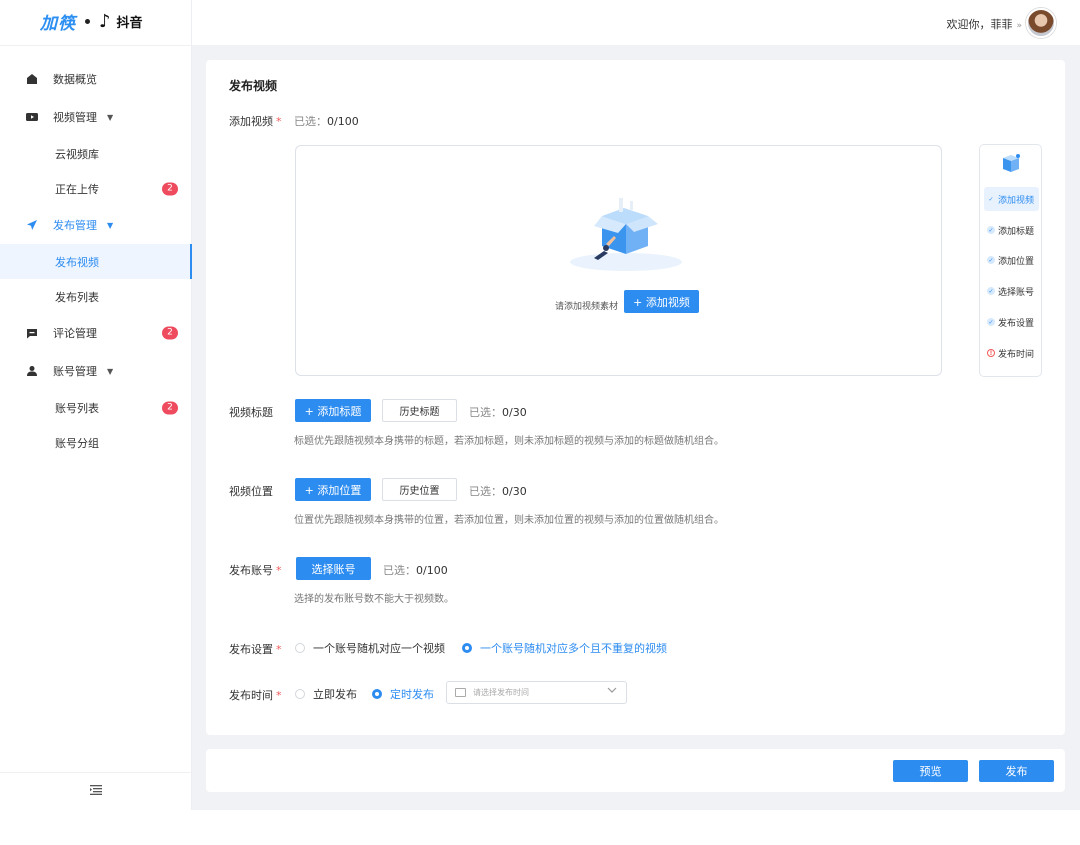 The width and height of the screenshot is (1080, 845). I want to click on sidebar-item-label: 视频管理, so click(75, 117).